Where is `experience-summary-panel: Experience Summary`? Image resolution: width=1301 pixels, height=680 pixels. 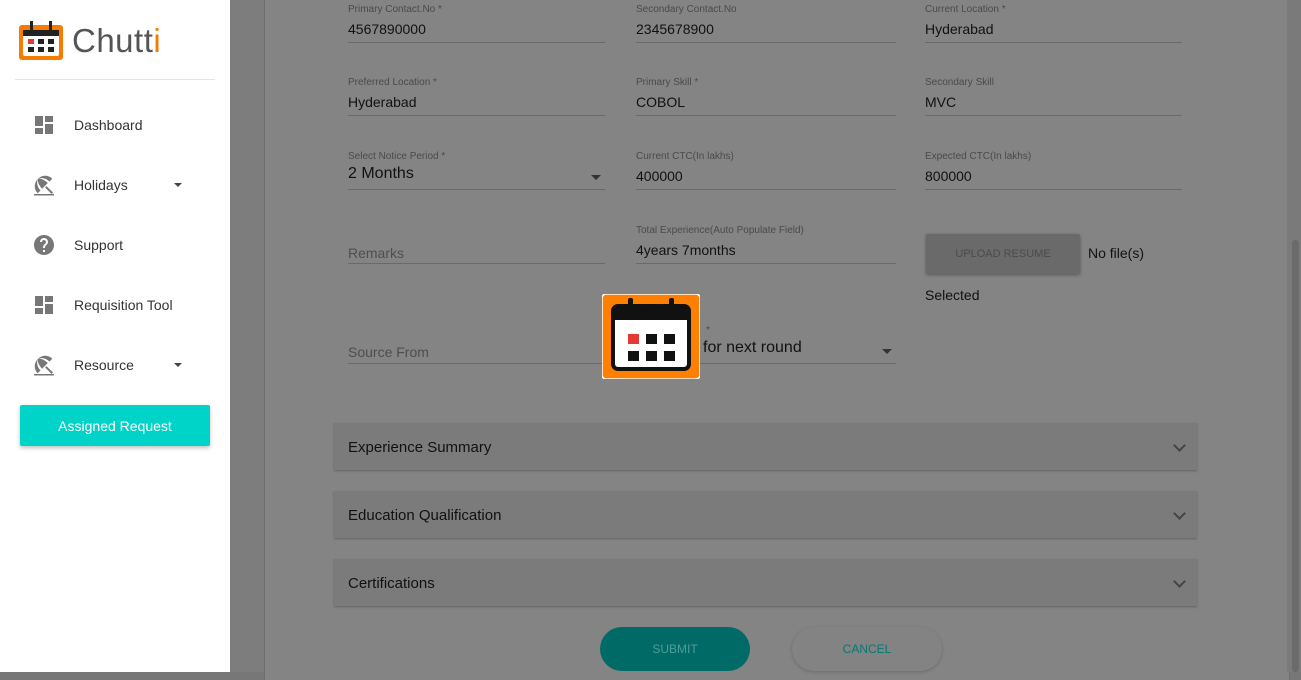
experience-summary-panel: Experience Summary is located at coordinates (765, 446).